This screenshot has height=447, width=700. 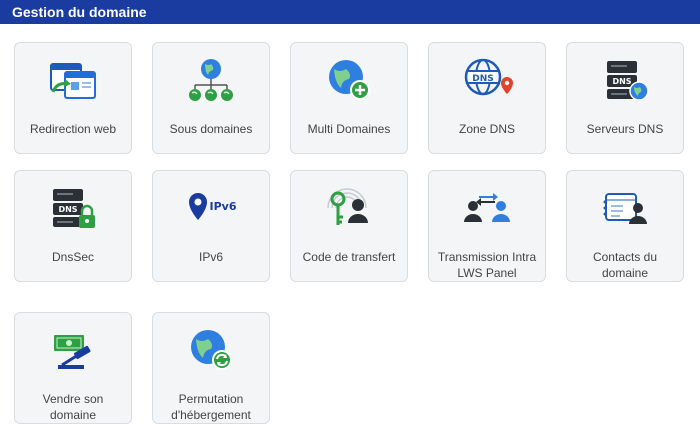 I want to click on dns-zone-globe-pin-icon: DNS, so click(x=487, y=80).